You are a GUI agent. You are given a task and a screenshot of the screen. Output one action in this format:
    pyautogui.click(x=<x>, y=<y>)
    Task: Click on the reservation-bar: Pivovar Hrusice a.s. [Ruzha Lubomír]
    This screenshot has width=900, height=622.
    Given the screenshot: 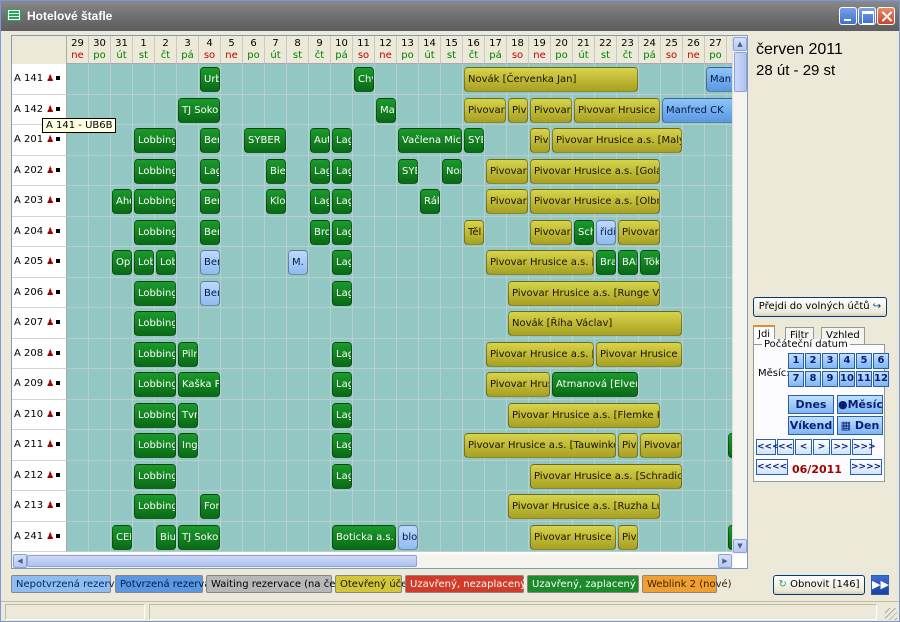 What is the action you would take?
    pyautogui.click(x=584, y=506)
    